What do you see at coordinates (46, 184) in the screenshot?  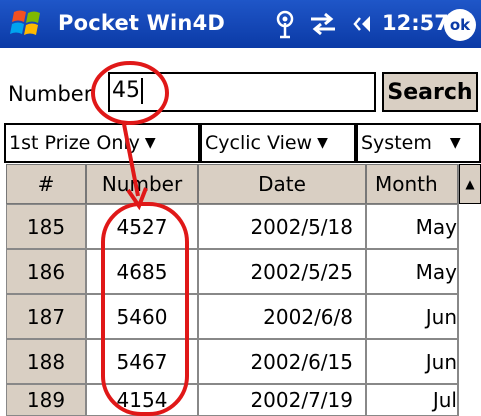 I see `column-header-index: #` at bounding box center [46, 184].